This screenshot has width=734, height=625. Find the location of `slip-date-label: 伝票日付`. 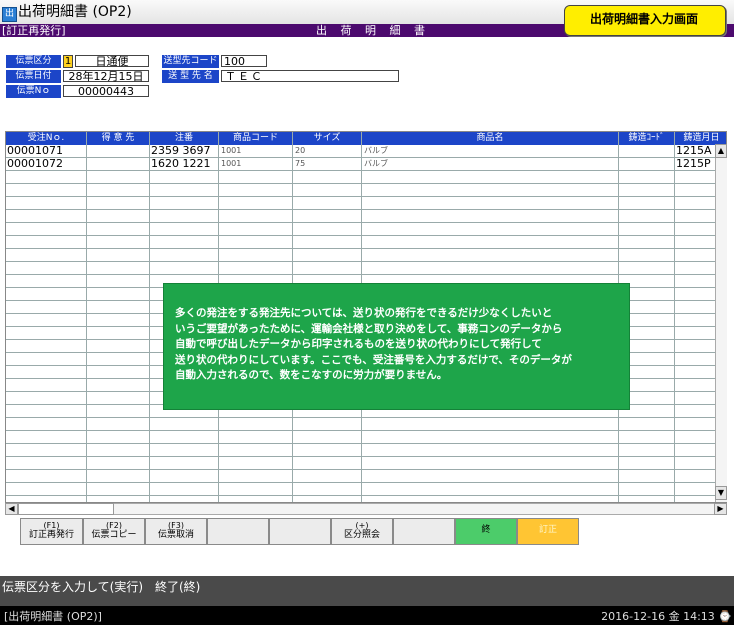

slip-date-label: 伝票日付 is located at coordinates (33, 76).